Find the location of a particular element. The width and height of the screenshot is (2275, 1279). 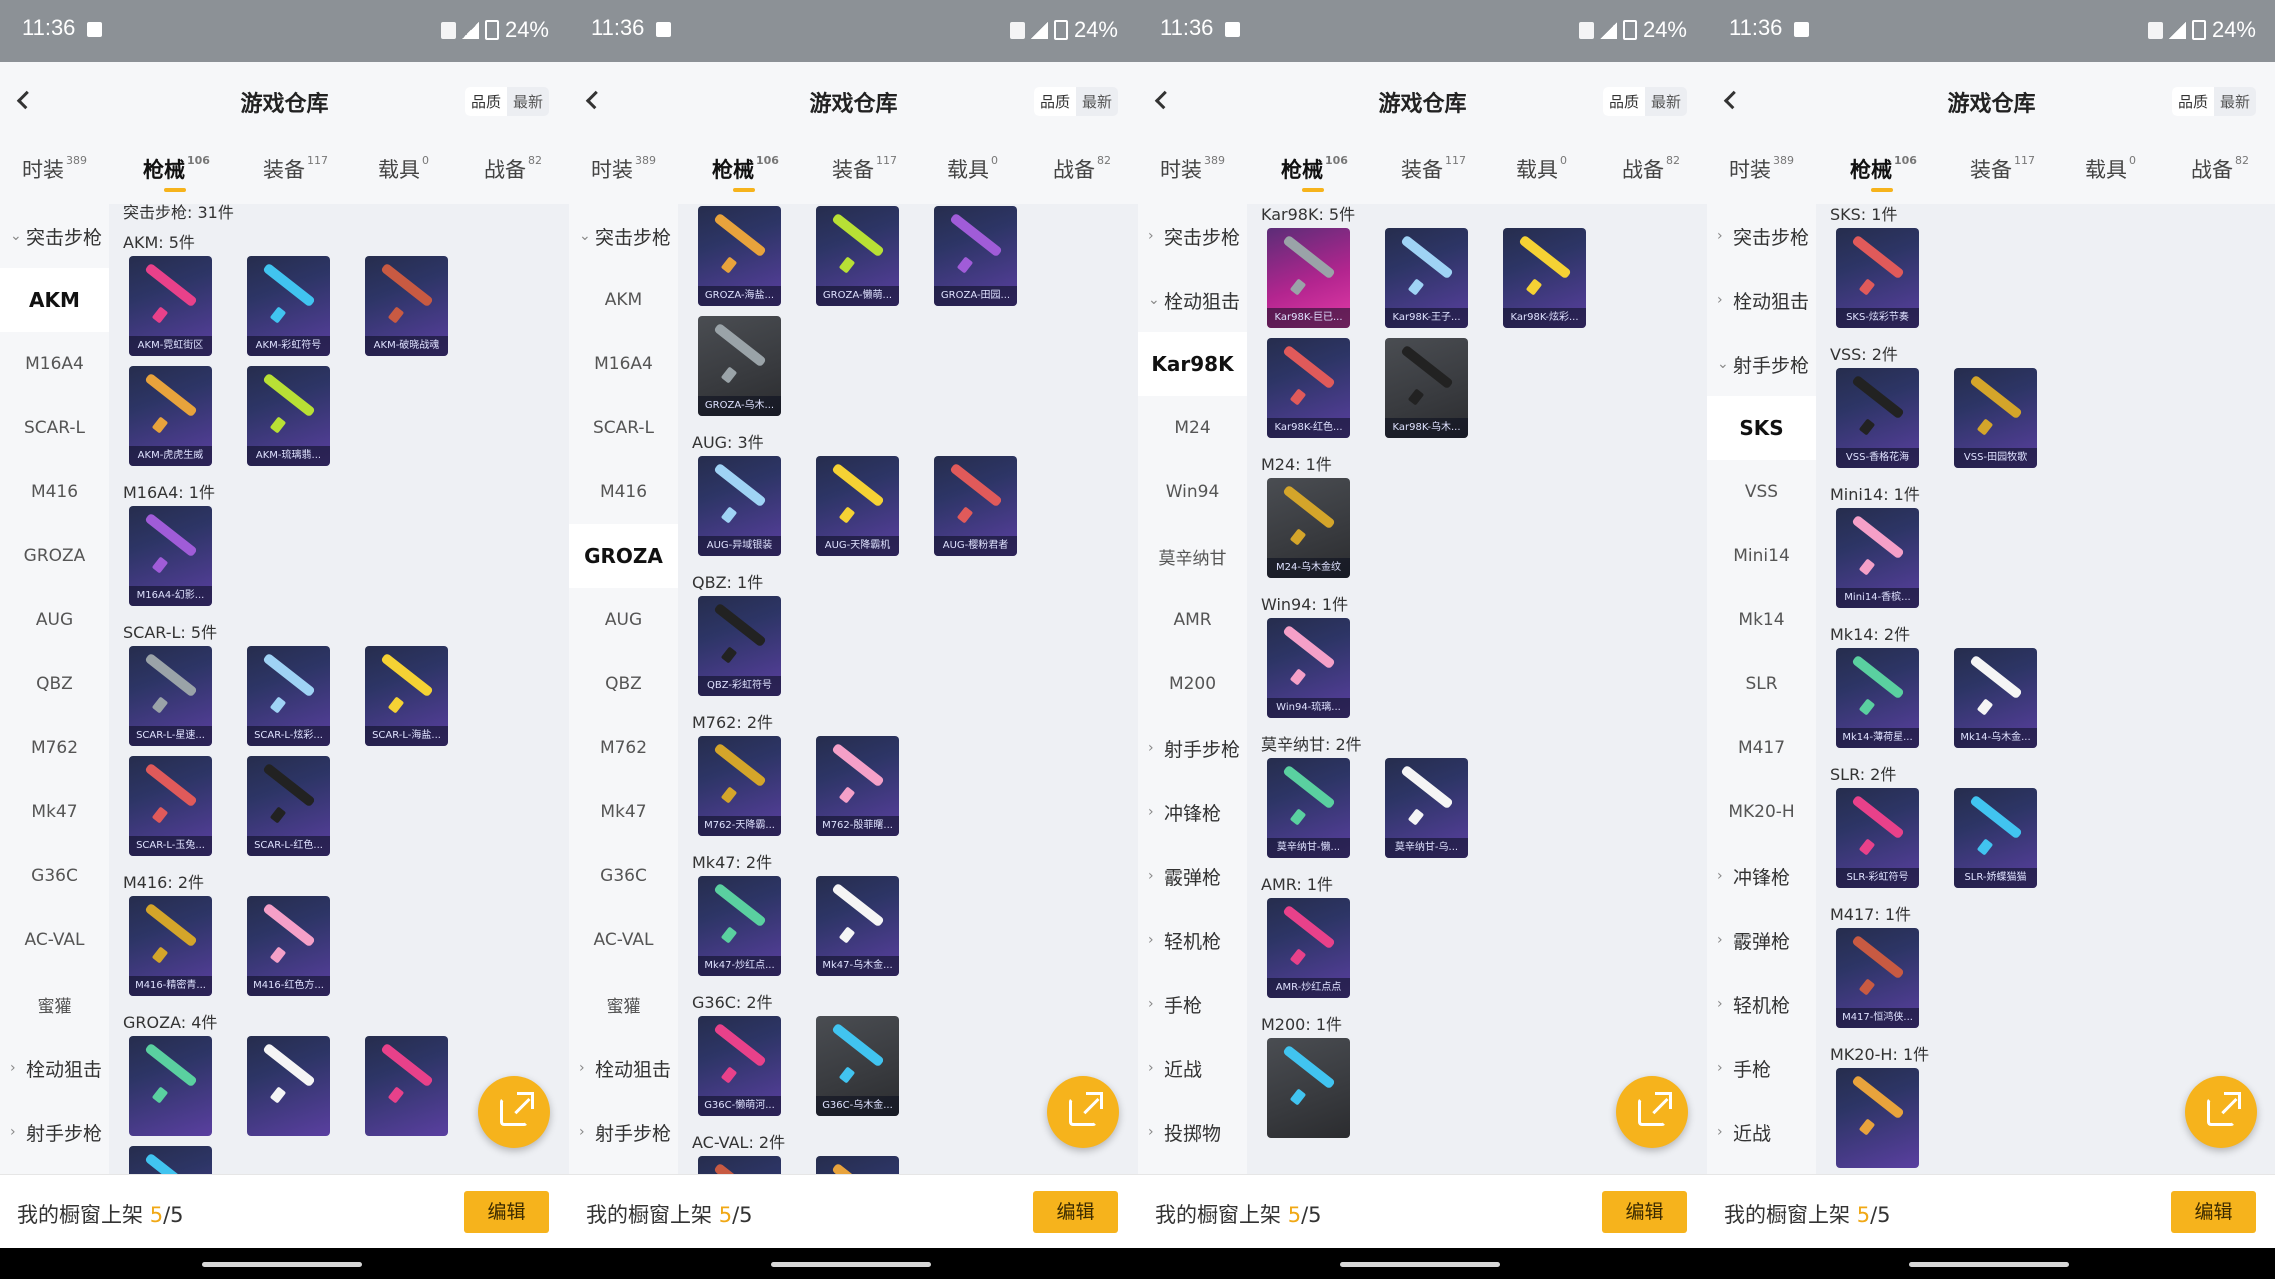

tab-1: 枪械 106 is located at coordinates (1314, 173).